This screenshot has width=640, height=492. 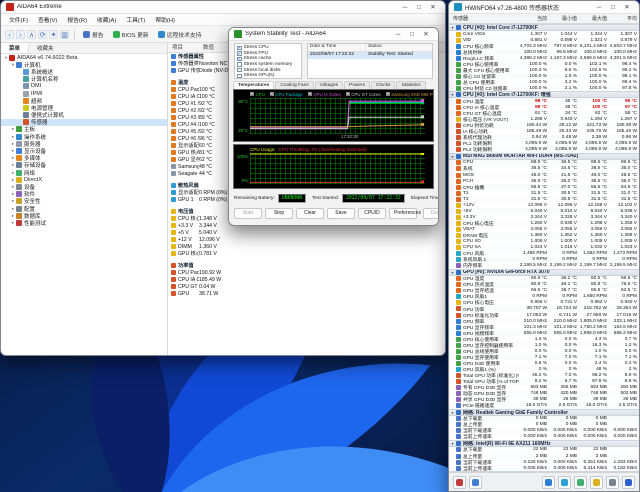 What do you see at coordinates (459, 482) in the screenshot?
I see `logging-start-button` at bounding box center [459, 482].